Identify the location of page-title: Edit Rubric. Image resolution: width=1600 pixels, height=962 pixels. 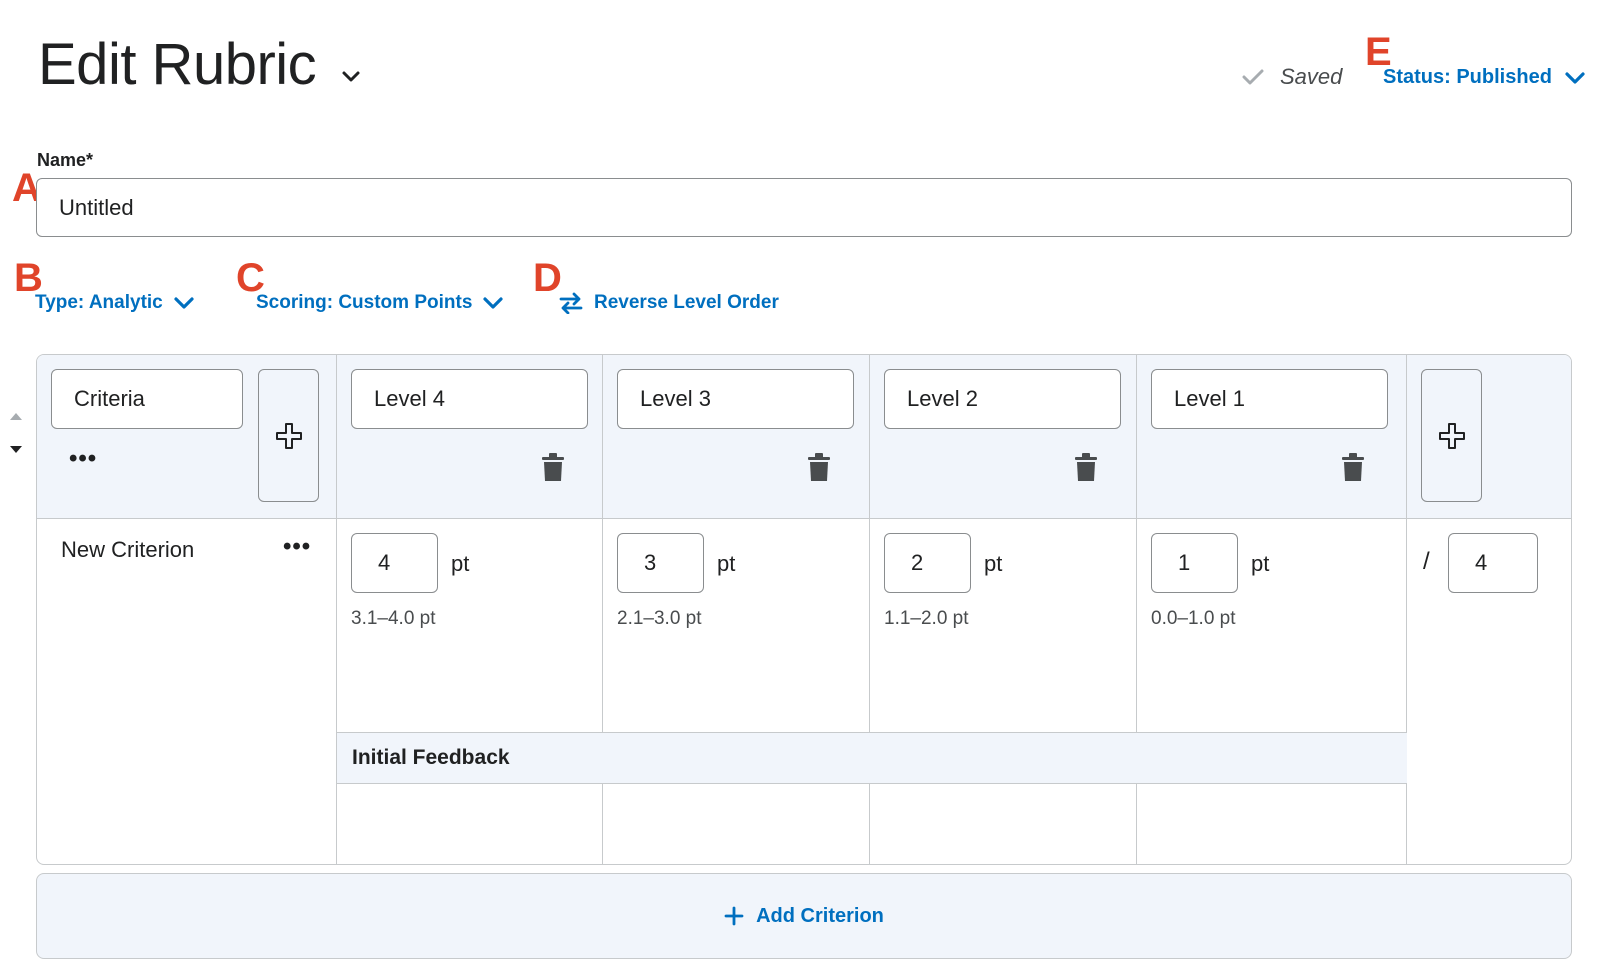
(177, 64).